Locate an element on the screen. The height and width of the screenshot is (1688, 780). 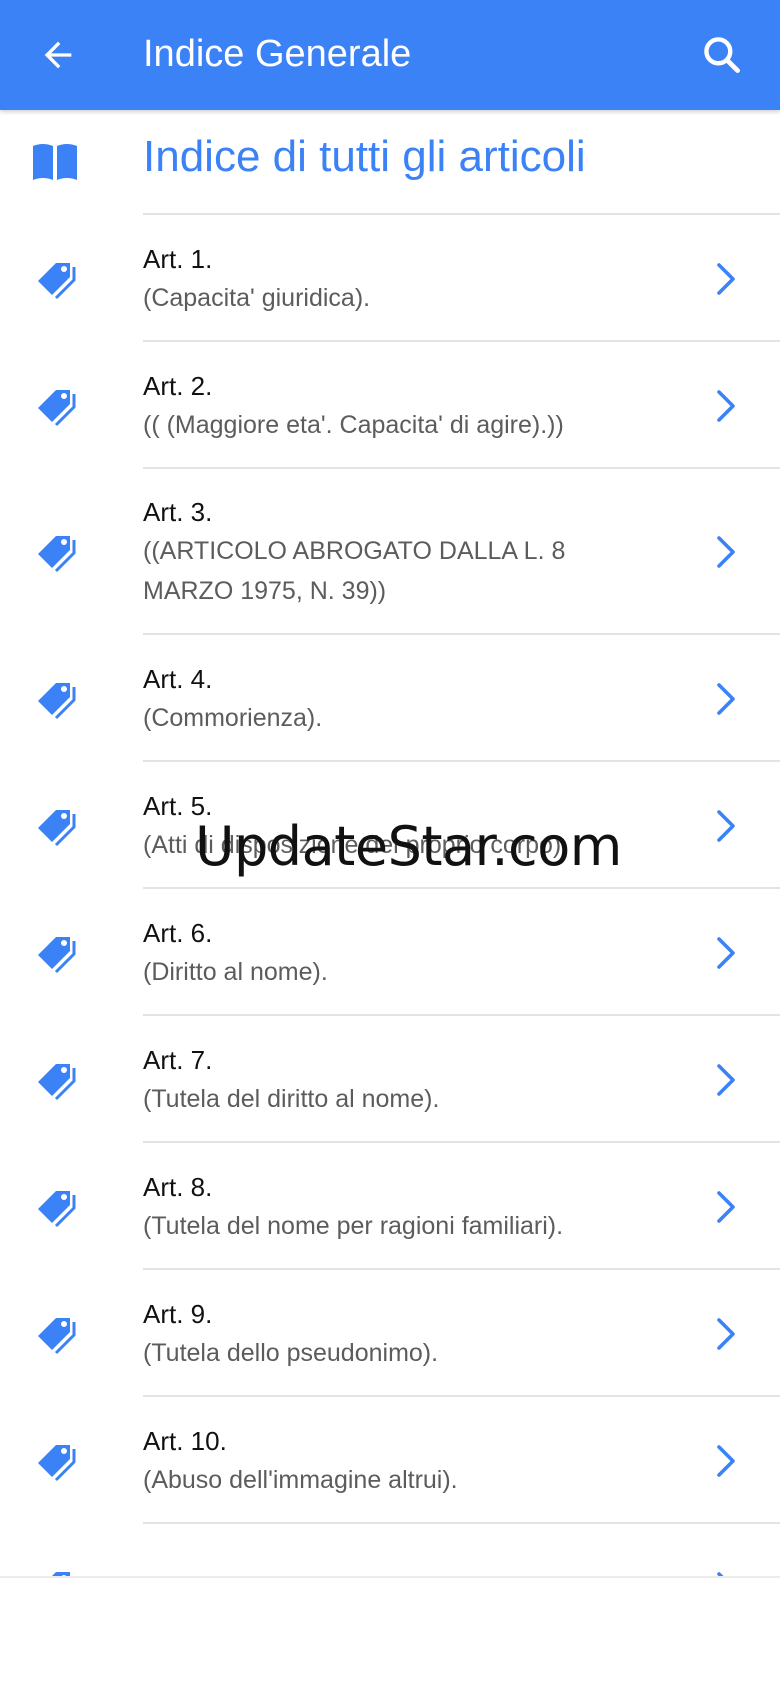
article-list-item: Art. 1. (Capacita' giuridica). is located at coordinates (390, 278).